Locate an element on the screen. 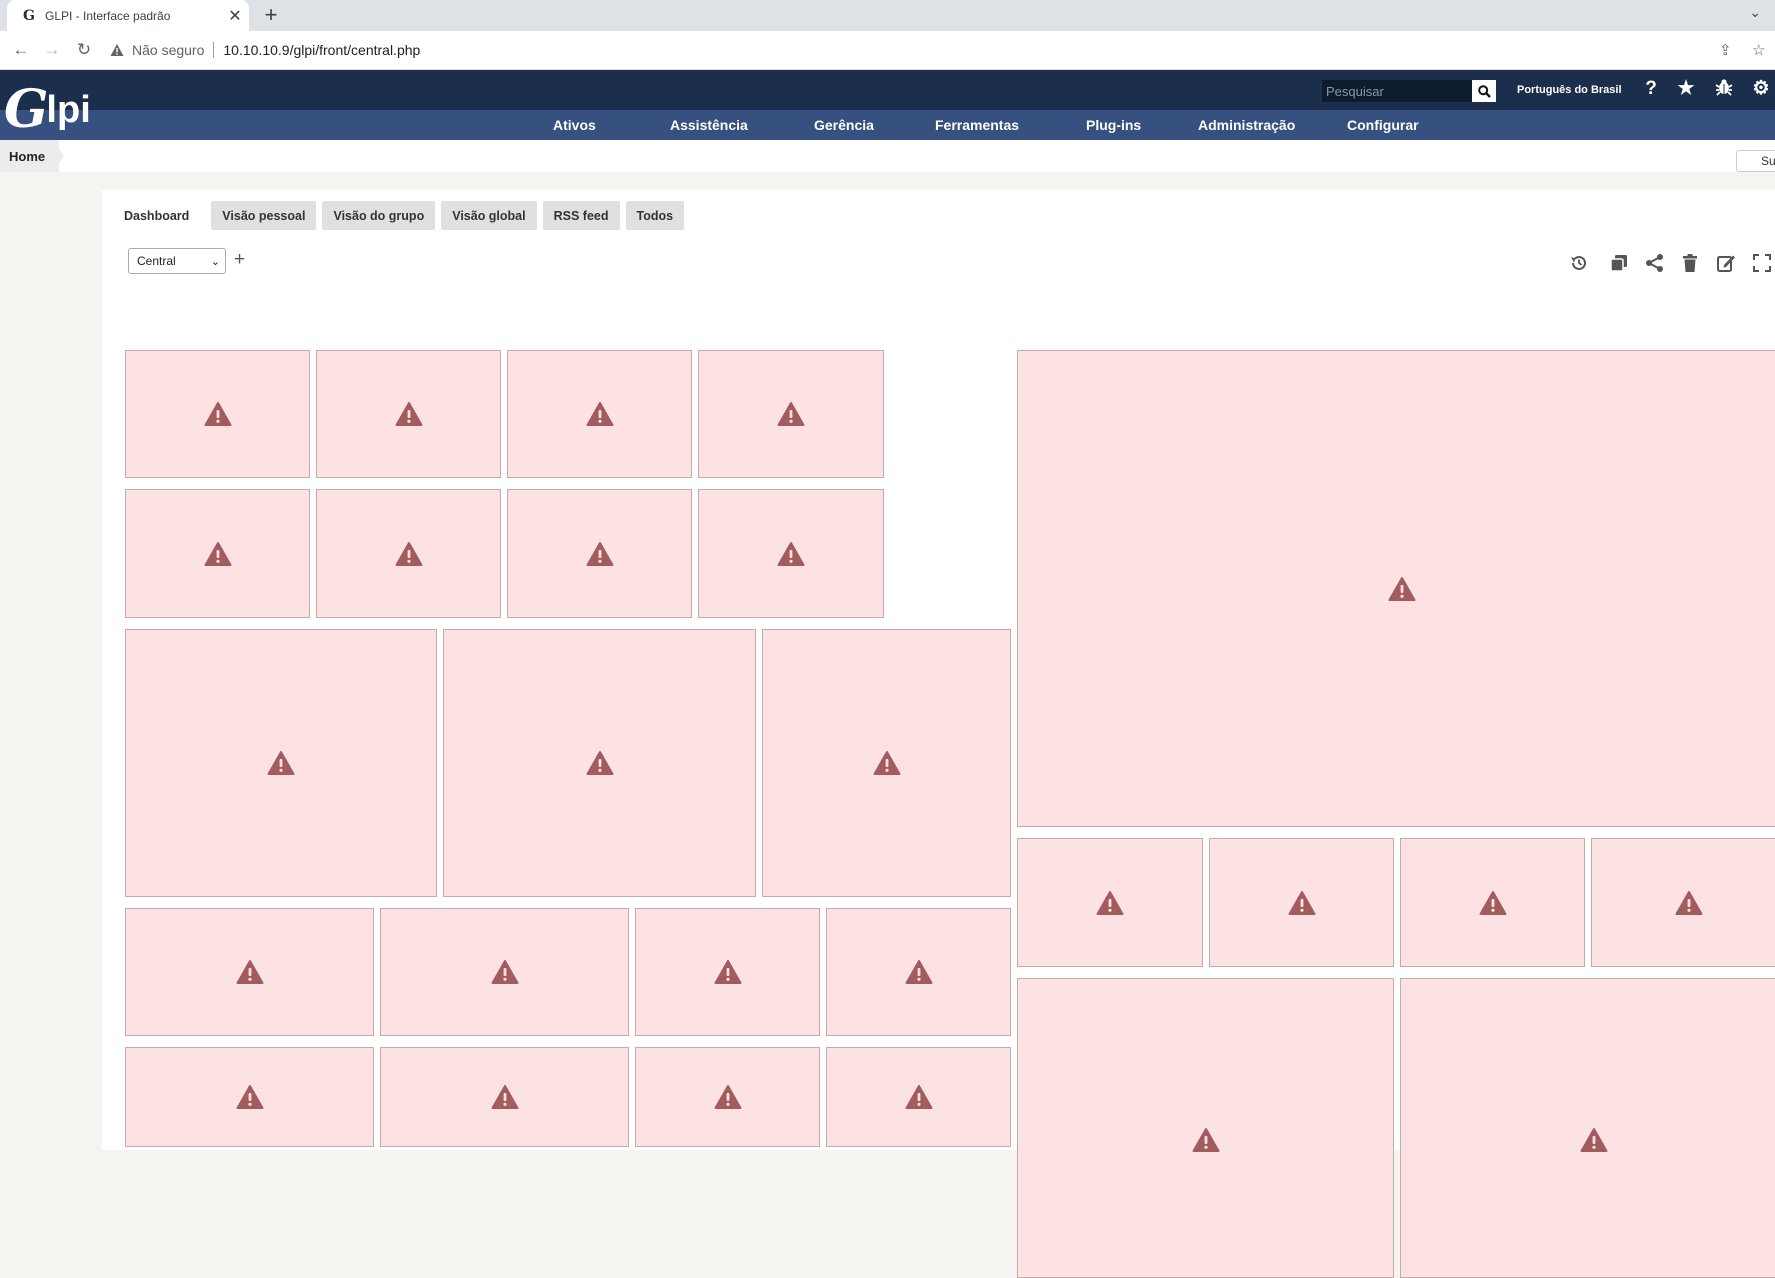 Image resolution: width=1775 pixels, height=1278 pixels. close-tab-icon: ✕ is located at coordinates (235, 16).